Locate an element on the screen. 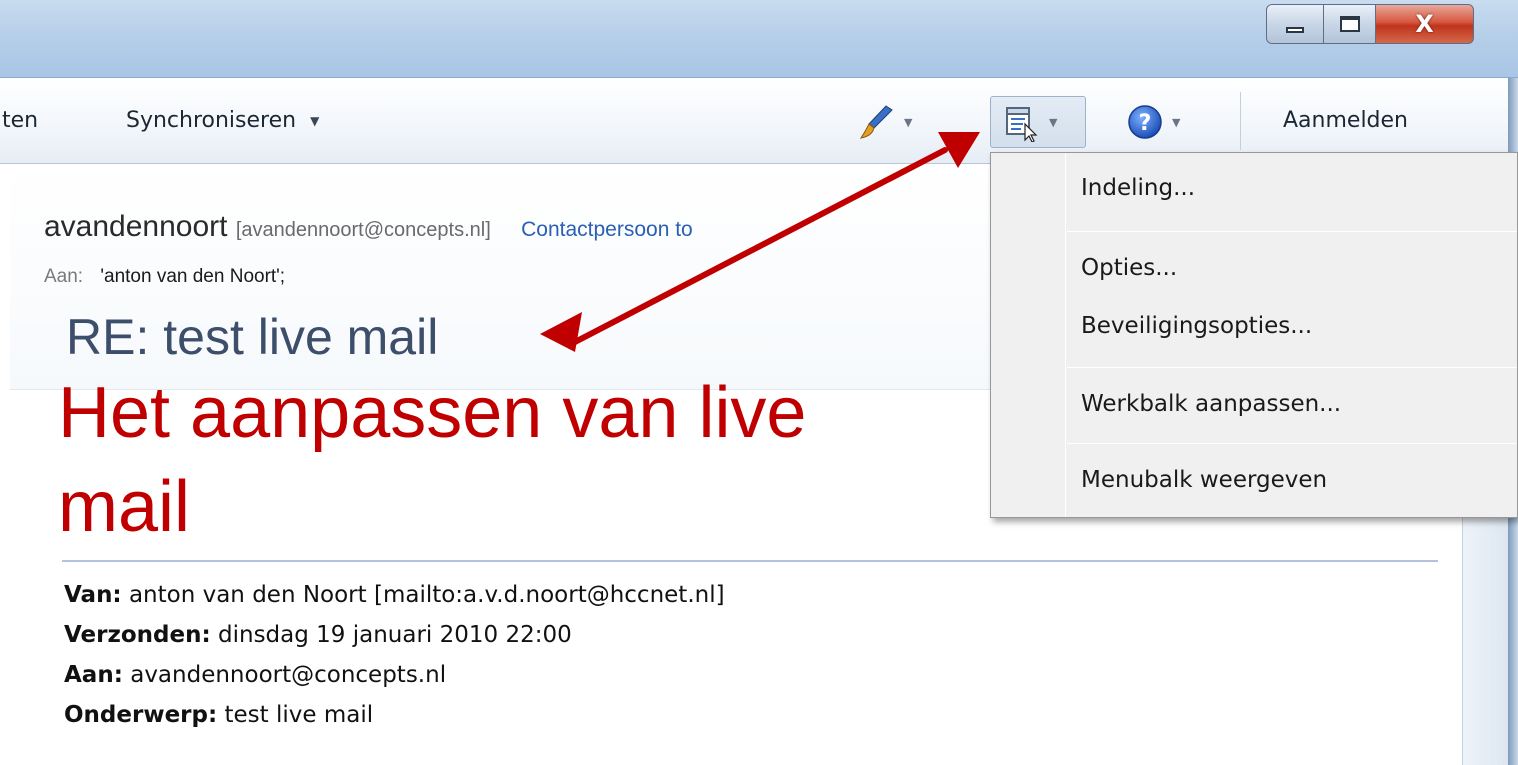 The height and width of the screenshot is (765, 1518). sync-button: Synchroniseren ▼ is located at coordinates (222, 120).